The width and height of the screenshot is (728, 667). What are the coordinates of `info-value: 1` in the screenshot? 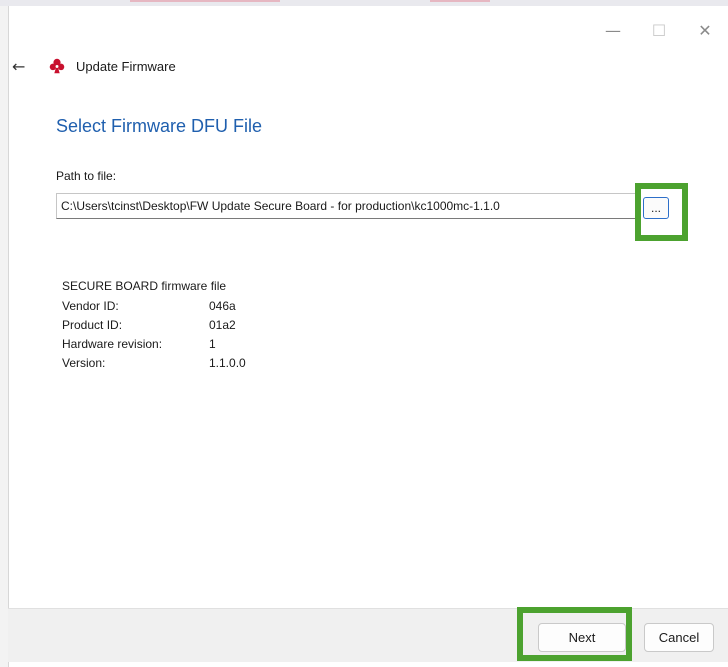 It's located at (212, 344).